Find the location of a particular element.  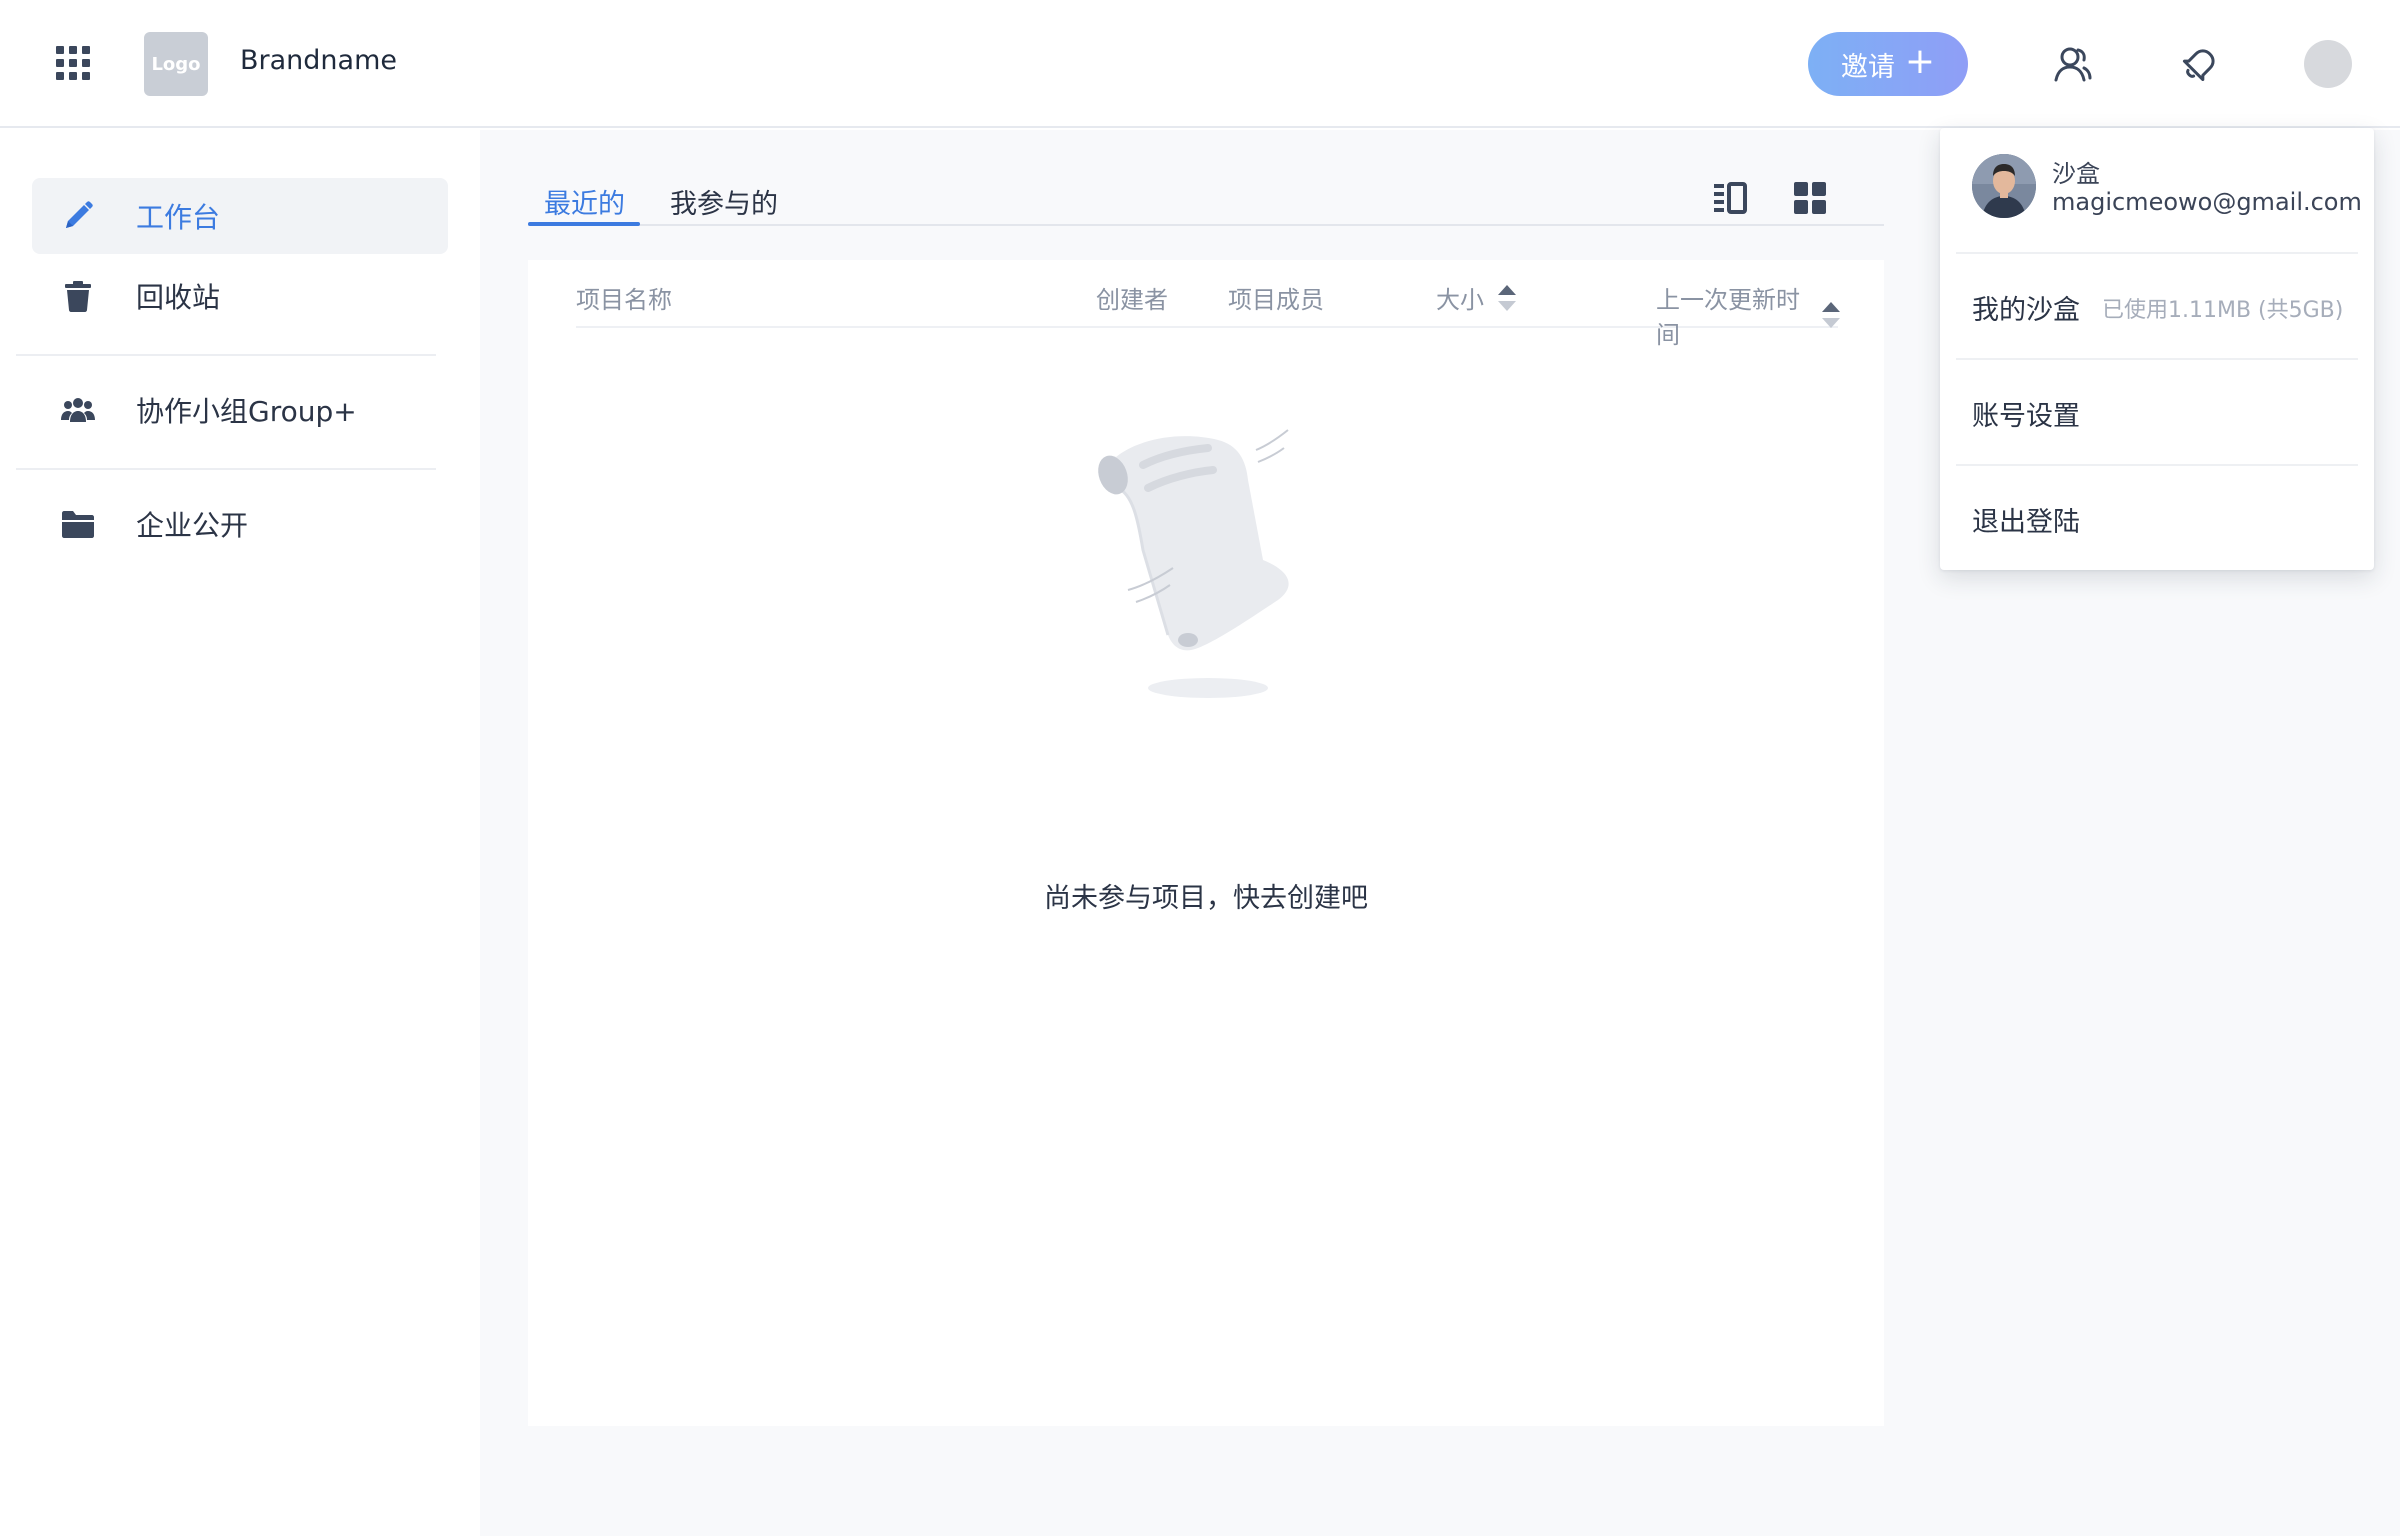

sidebar-item-enterprise: 企业公开 is located at coordinates (240, 524).